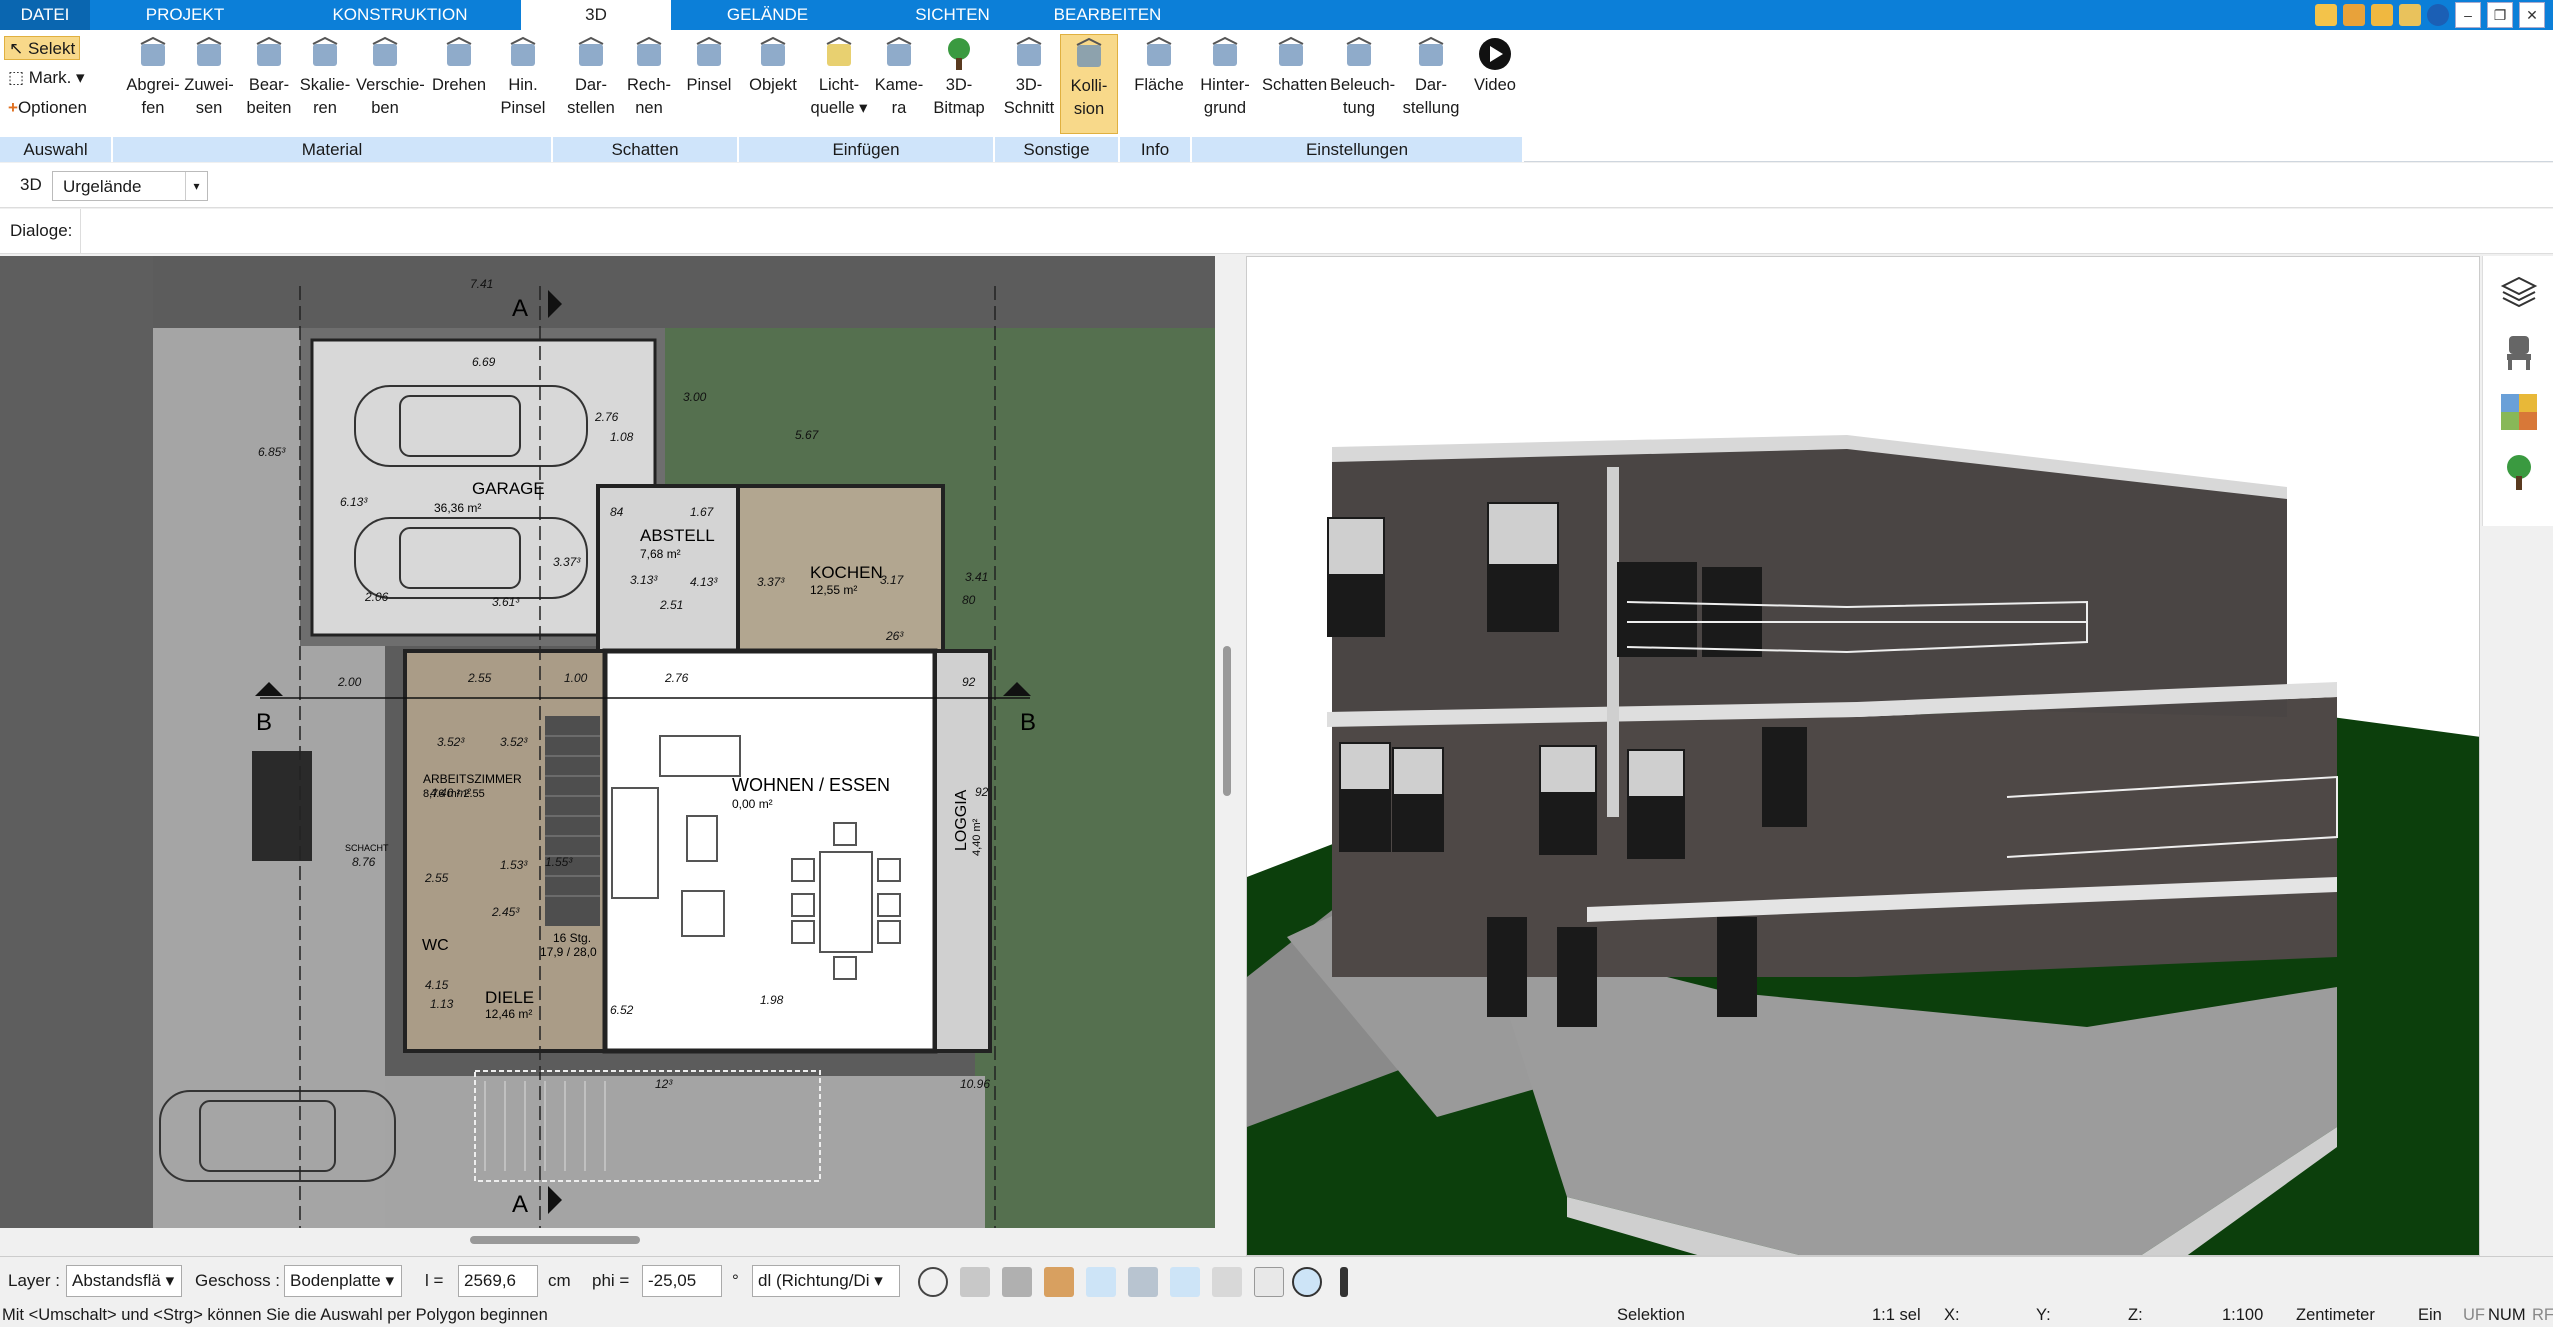 This screenshot has width=2553, height=1327. I want to click on room-label-kochen: KOCHEN, so click(846, 572).